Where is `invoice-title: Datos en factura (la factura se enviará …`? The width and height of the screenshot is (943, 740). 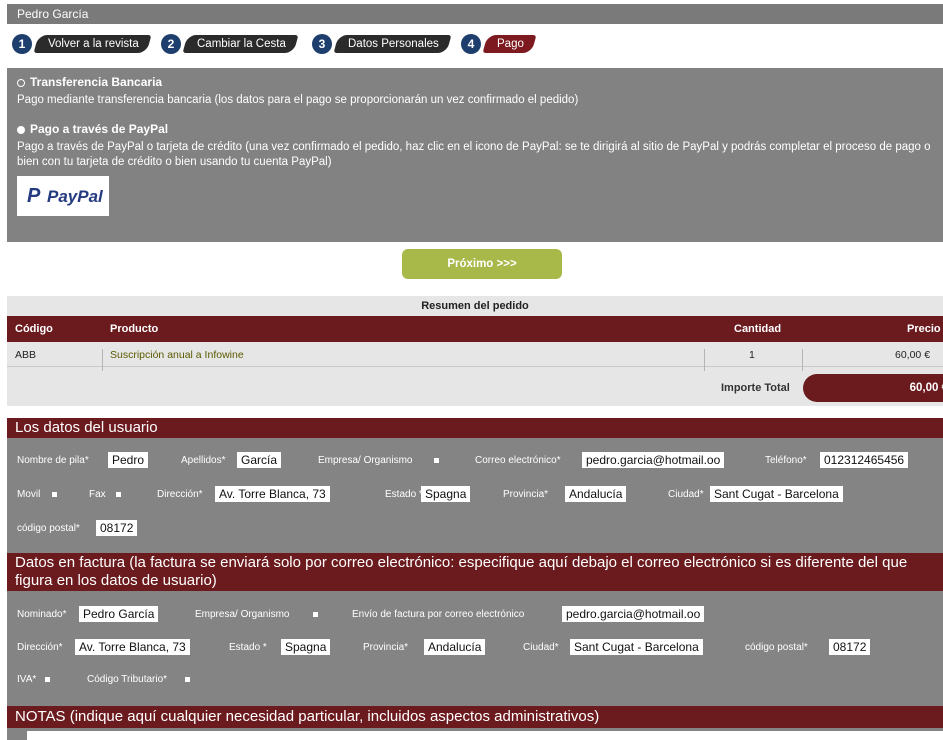 invoice-title: Datos en factura (la factura se enviará … is located at coordinates (461, 571).